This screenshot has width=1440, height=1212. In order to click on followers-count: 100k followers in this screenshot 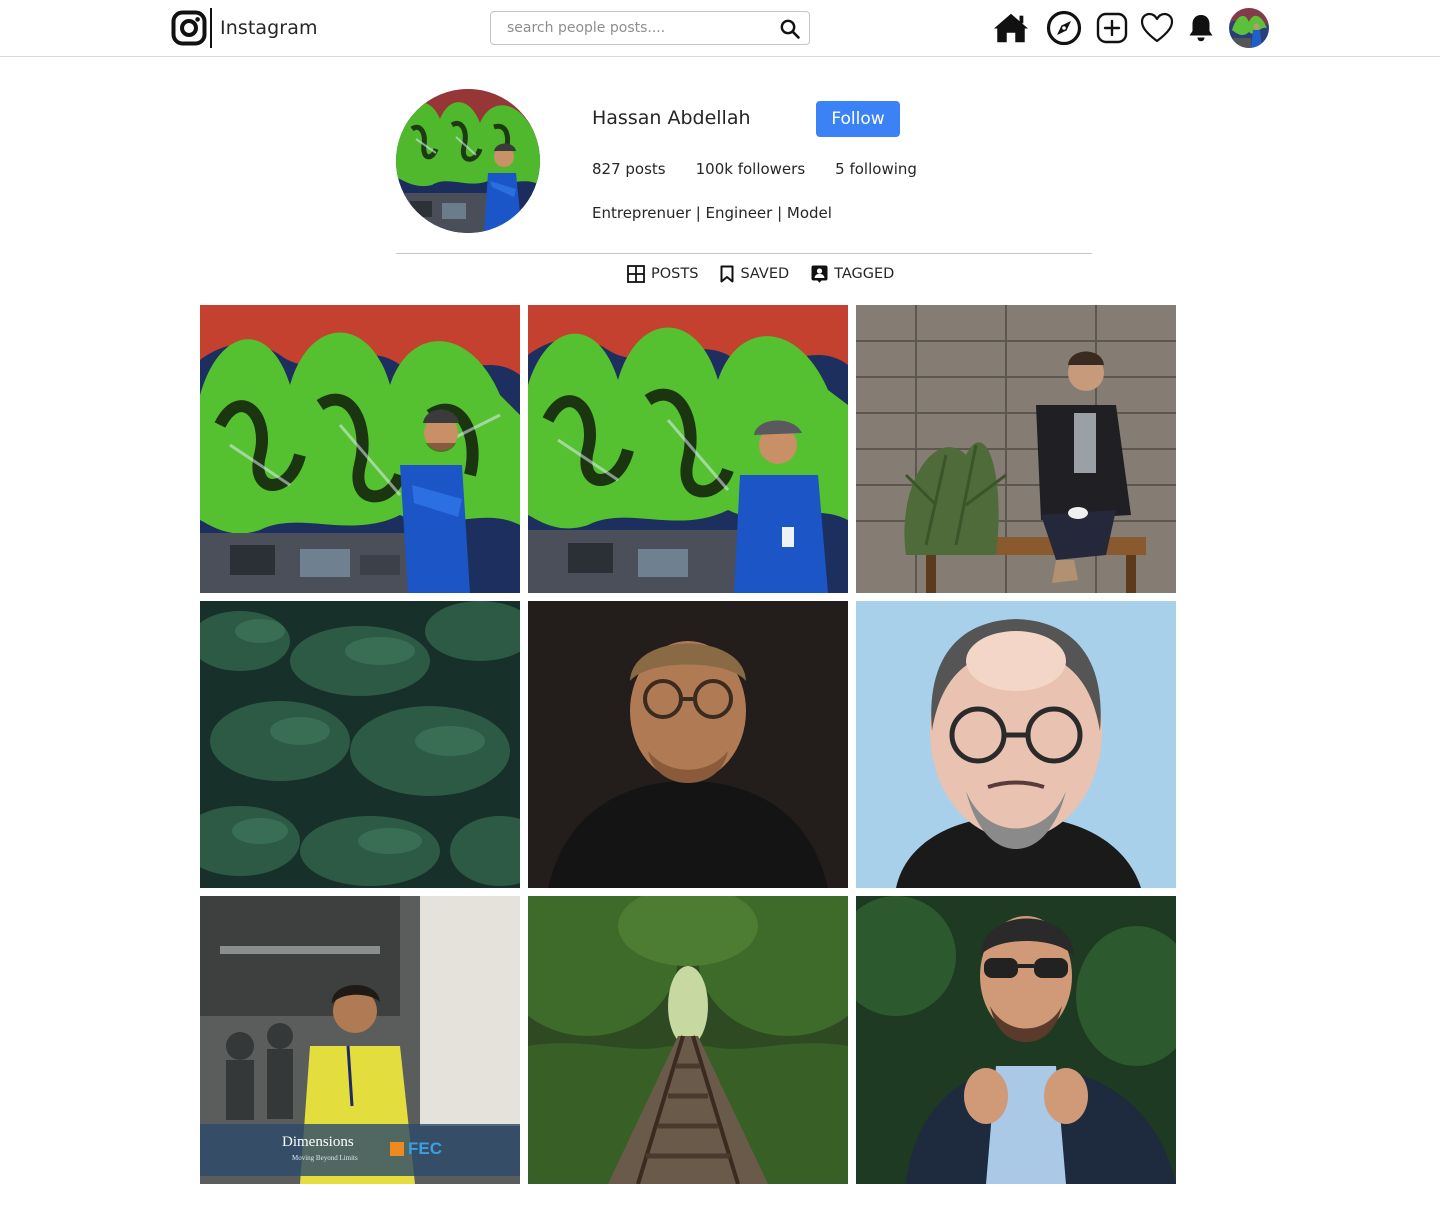, I will do `click(751, 169)`.